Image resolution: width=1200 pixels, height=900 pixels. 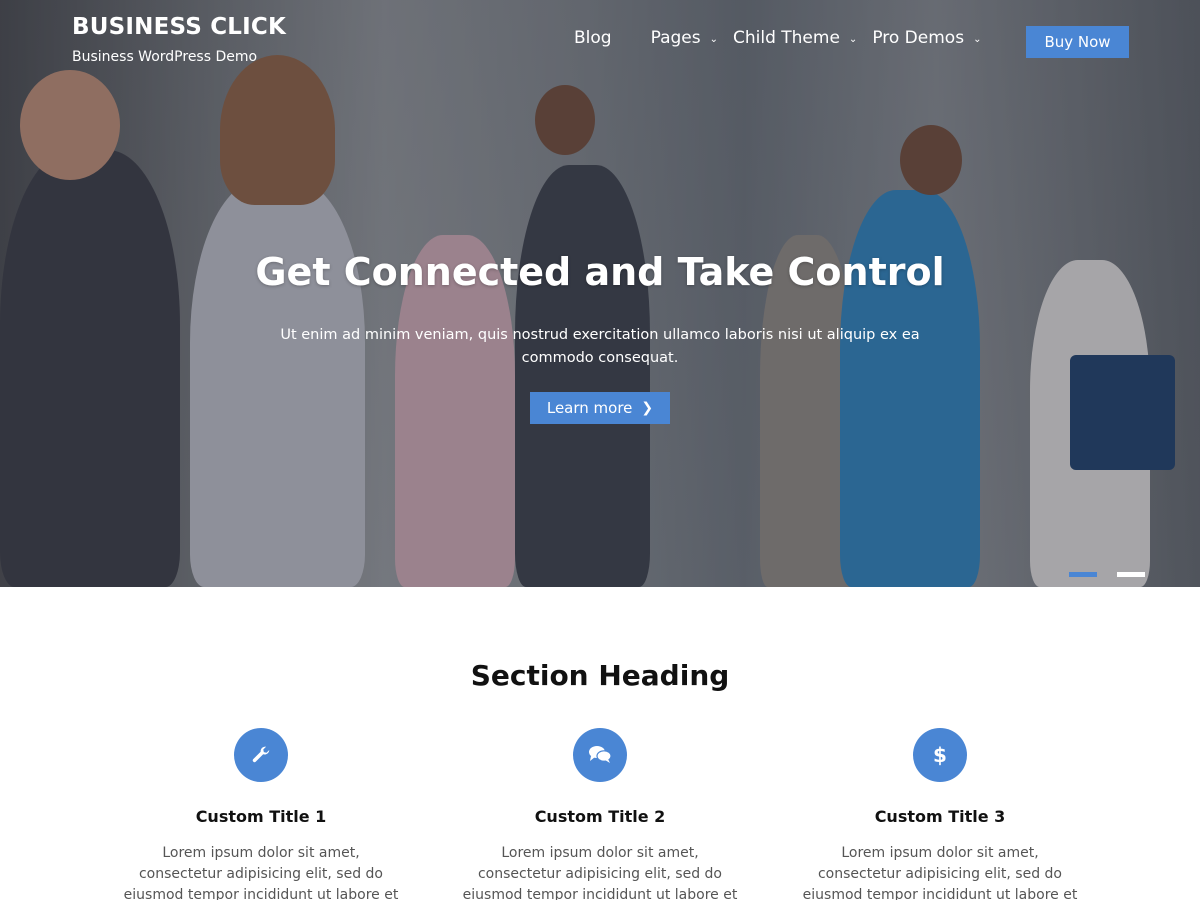 I want to click on site-title: BUSINESS CLICK, so click(x=179, y=27).